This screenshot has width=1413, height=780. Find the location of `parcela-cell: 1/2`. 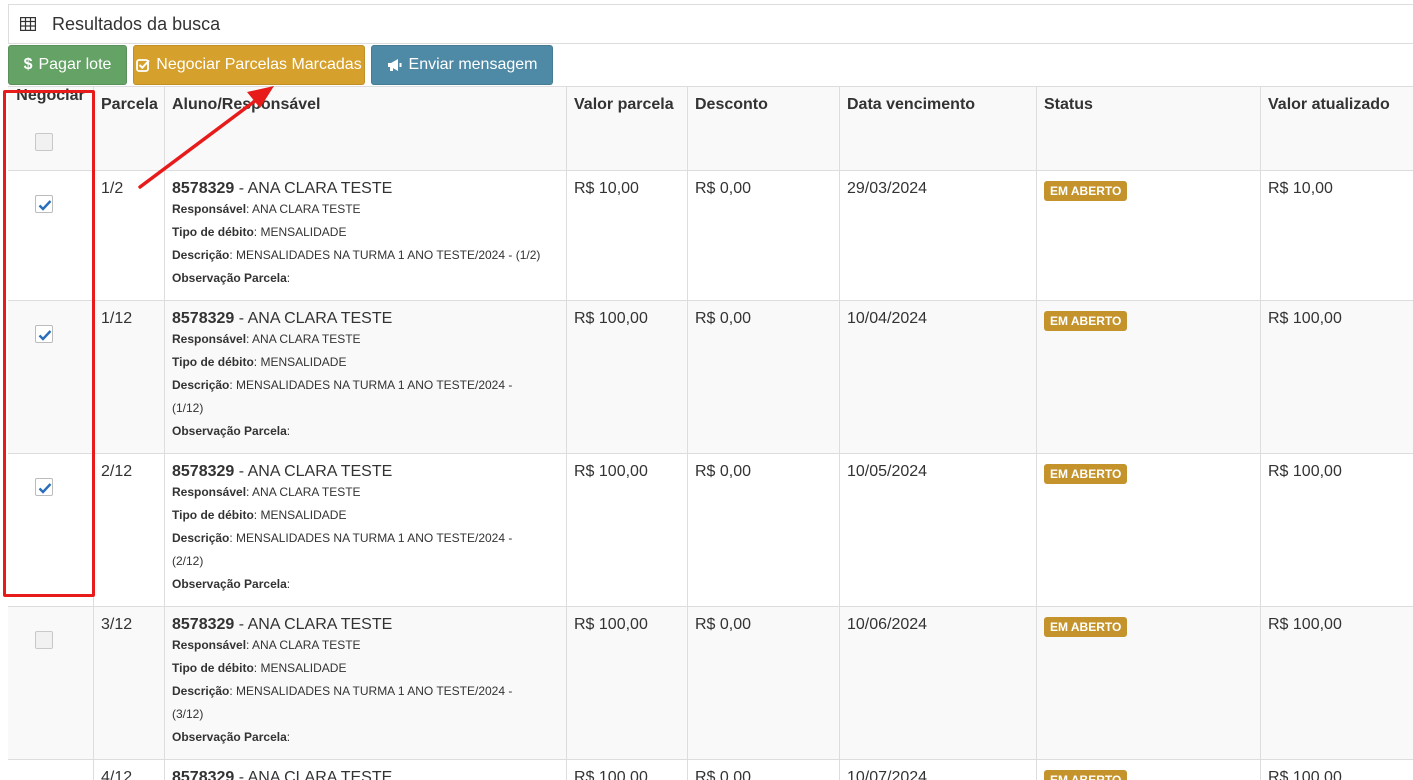

parcela-cell: 1/2 is located at coordinates (128, 235).